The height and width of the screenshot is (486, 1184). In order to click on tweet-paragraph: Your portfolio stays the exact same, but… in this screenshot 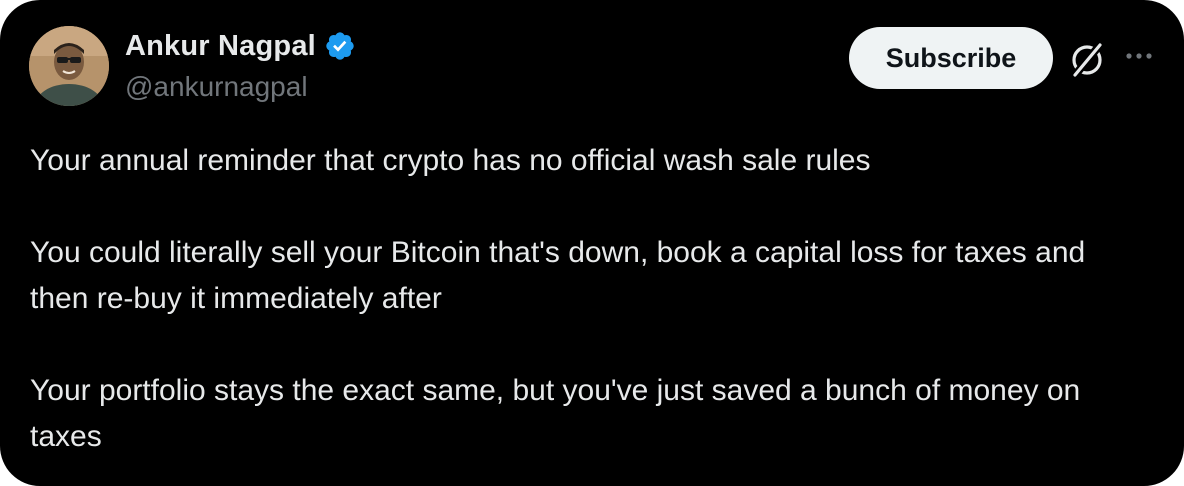, I will do `click(555, 413)`.